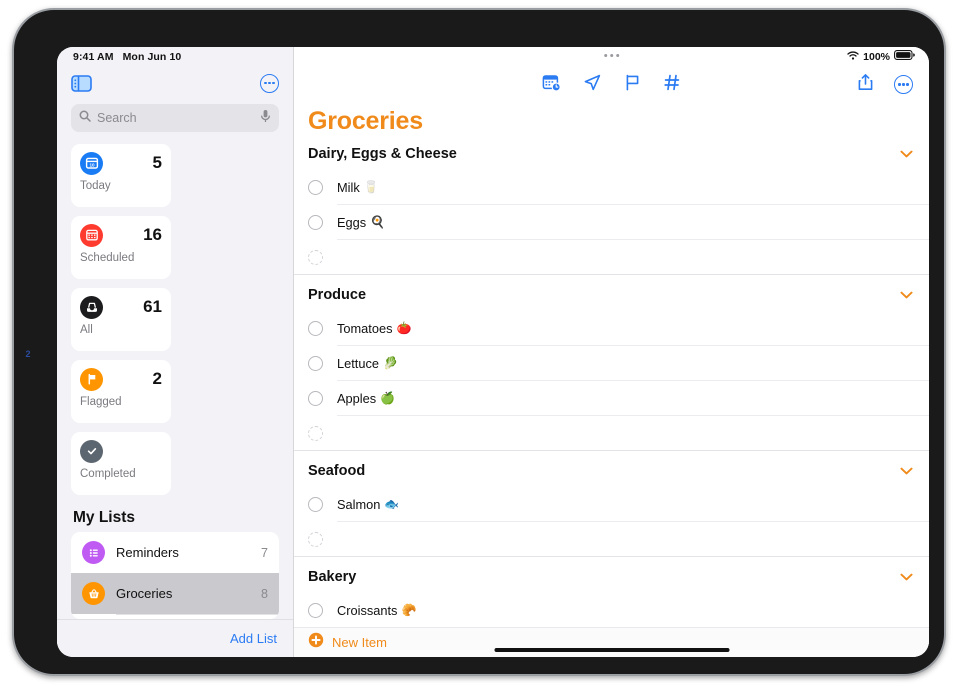 The image size is (958, 692). What do you see at coordinates (611, 398) in the screenshot?
I see `list-item: Apples 🍏` at bounding box center [611, 398].